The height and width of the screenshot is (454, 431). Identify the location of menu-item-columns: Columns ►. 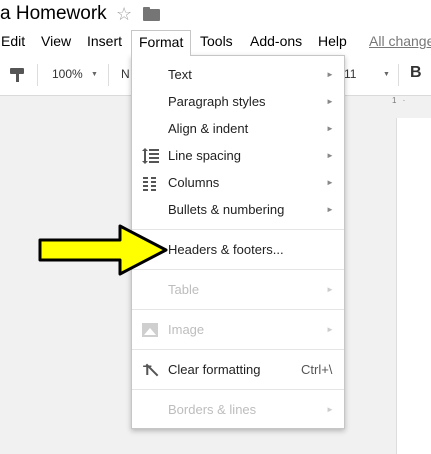
(238, 183).